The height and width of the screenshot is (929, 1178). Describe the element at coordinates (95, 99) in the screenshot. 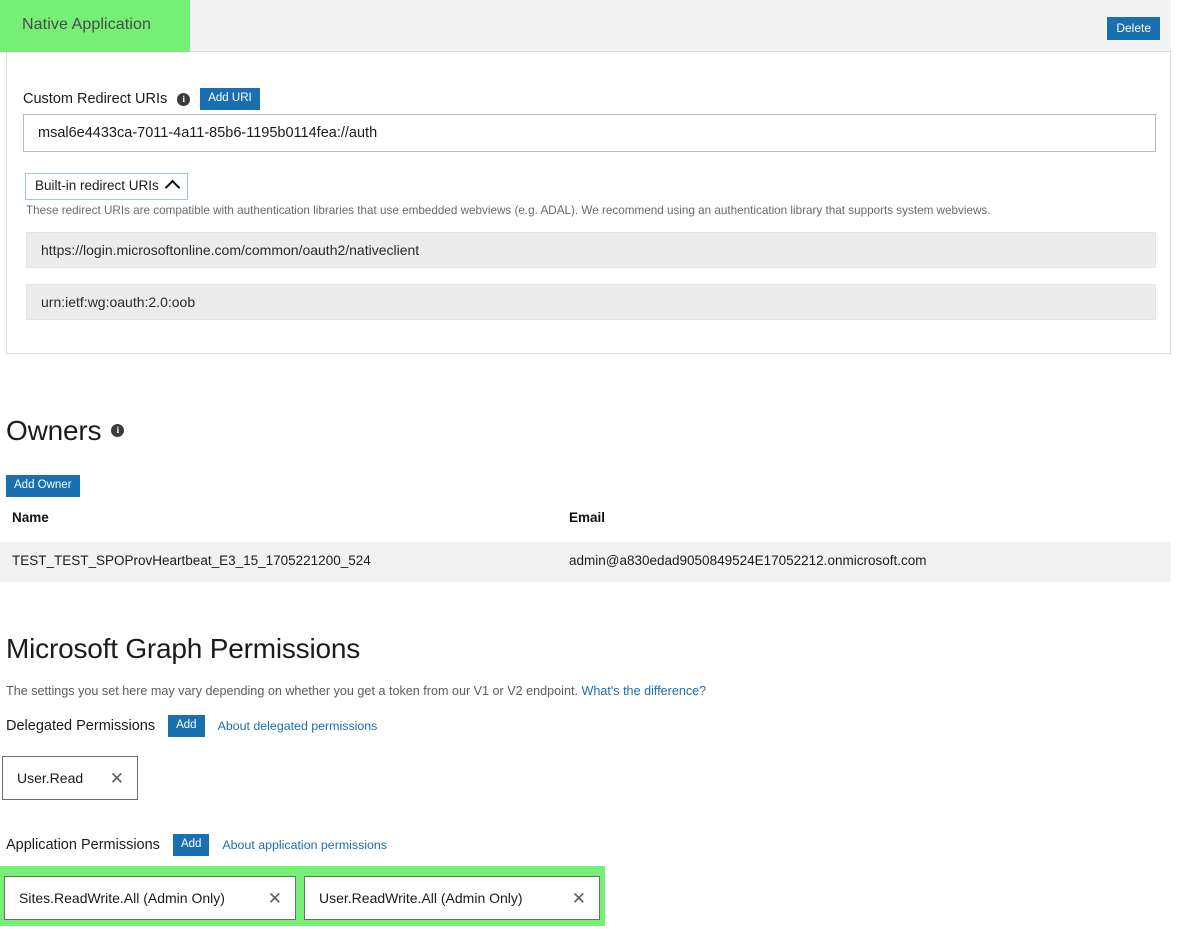

I see `custom-redirect-label: Custom Redirect URIs` at that location.